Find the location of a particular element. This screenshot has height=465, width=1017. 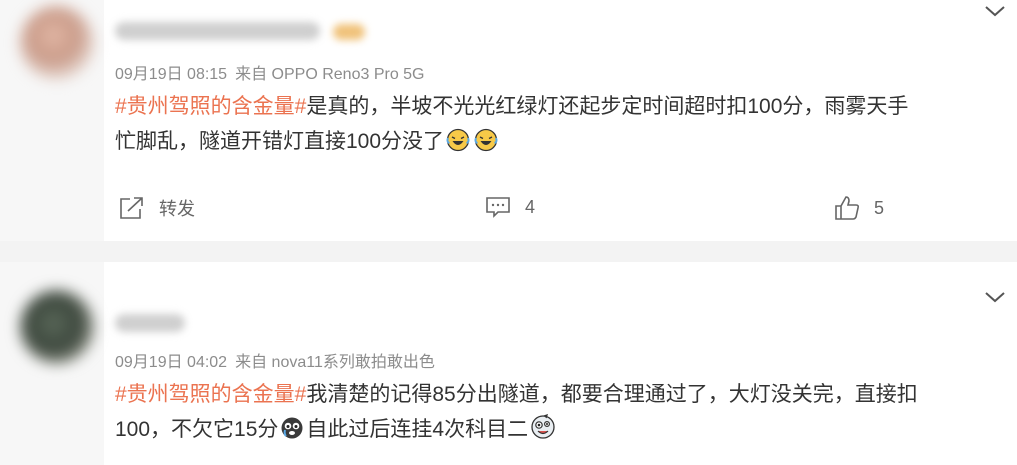

crying-face-emoji is located at coordinates (292, 428).